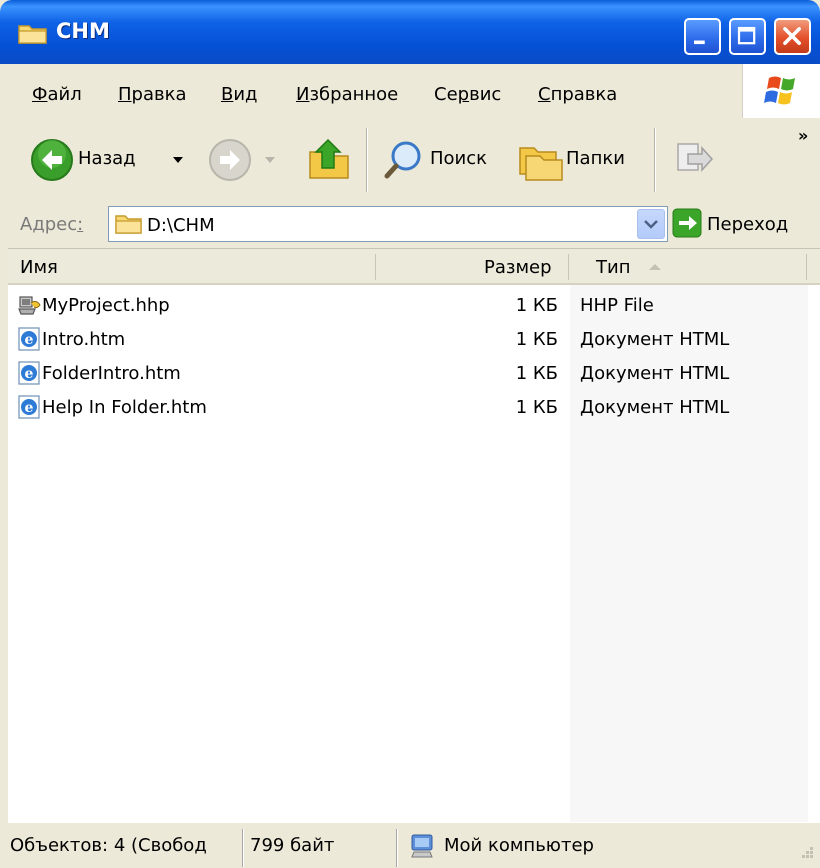 This screenshot has width=820, height=868. Describe the element at coordinates (181, 225) in the screenshot. I see `address-value: D:\CHM` at that location.